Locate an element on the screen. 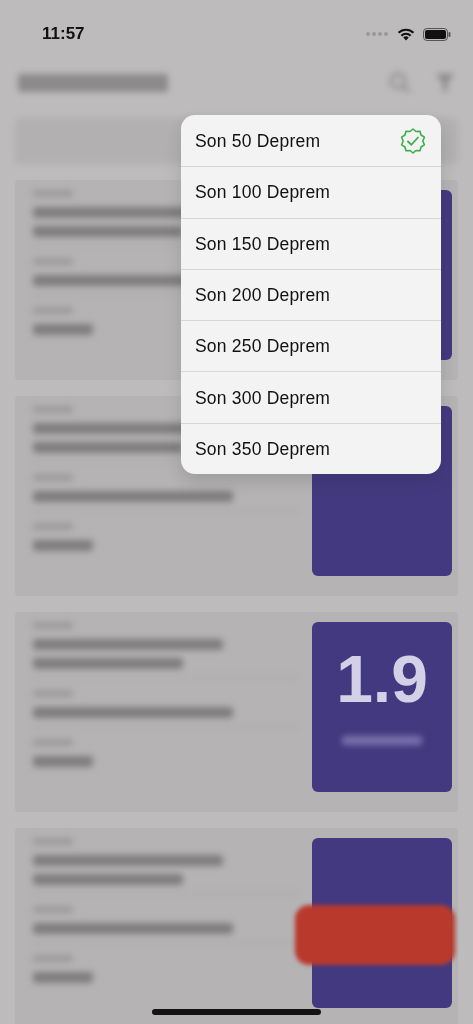 This screenshot has width=473, height=1024. menu-item: Son 200 Deprem is located at coordinates (311, 294).